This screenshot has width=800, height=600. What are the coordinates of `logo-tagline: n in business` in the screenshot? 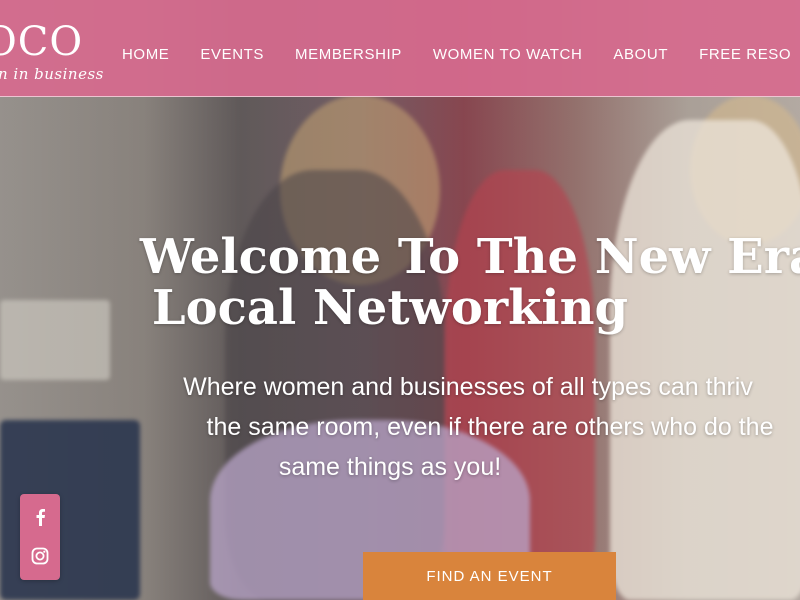 It's located at (52, 74).